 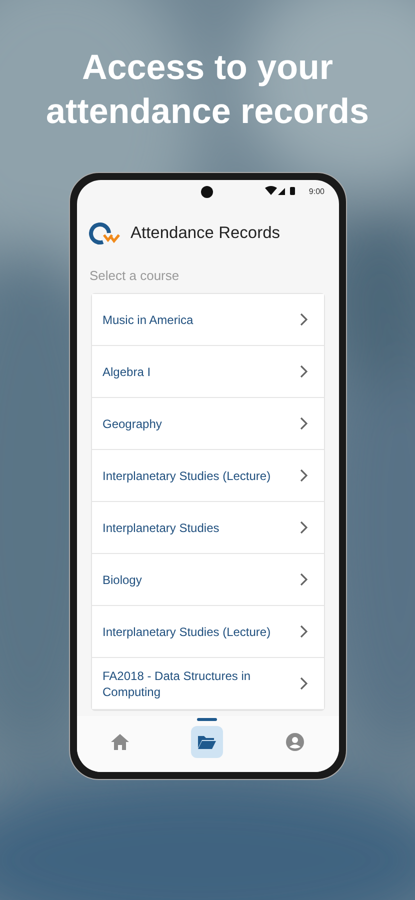 What do you see at coordinates (134, 276) in the screenshot?
I see `section-label: Select a course` at bounding box center [134, 276].